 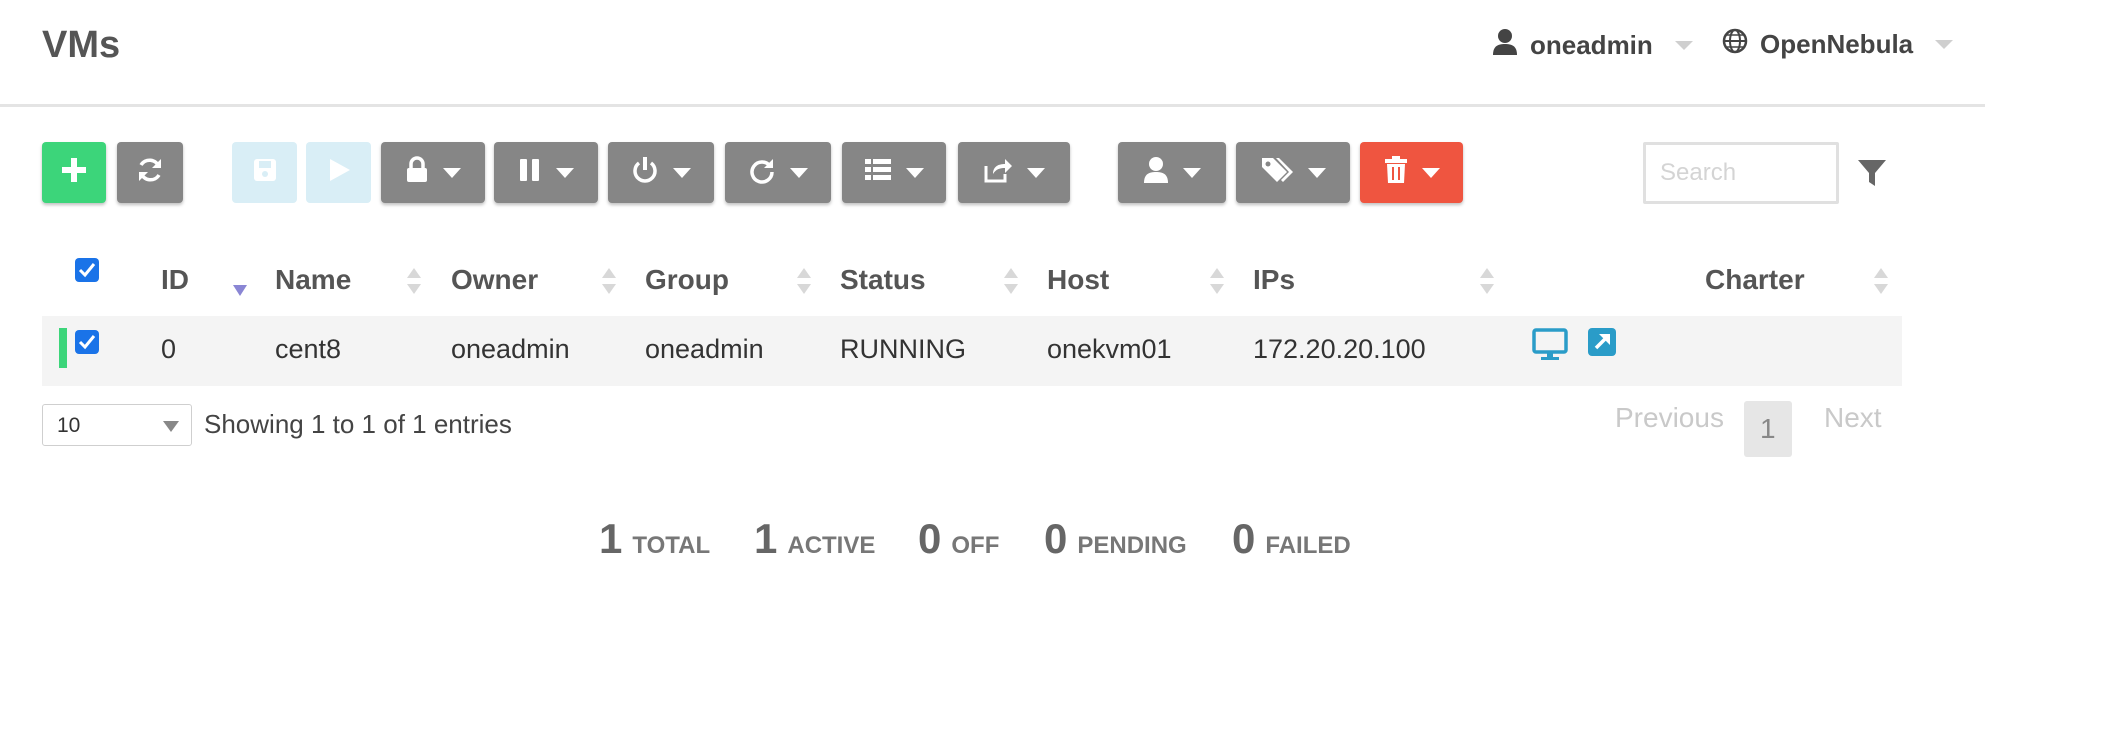 I want to click on stat-failed-count: 0, so click(x=1244, y=538).